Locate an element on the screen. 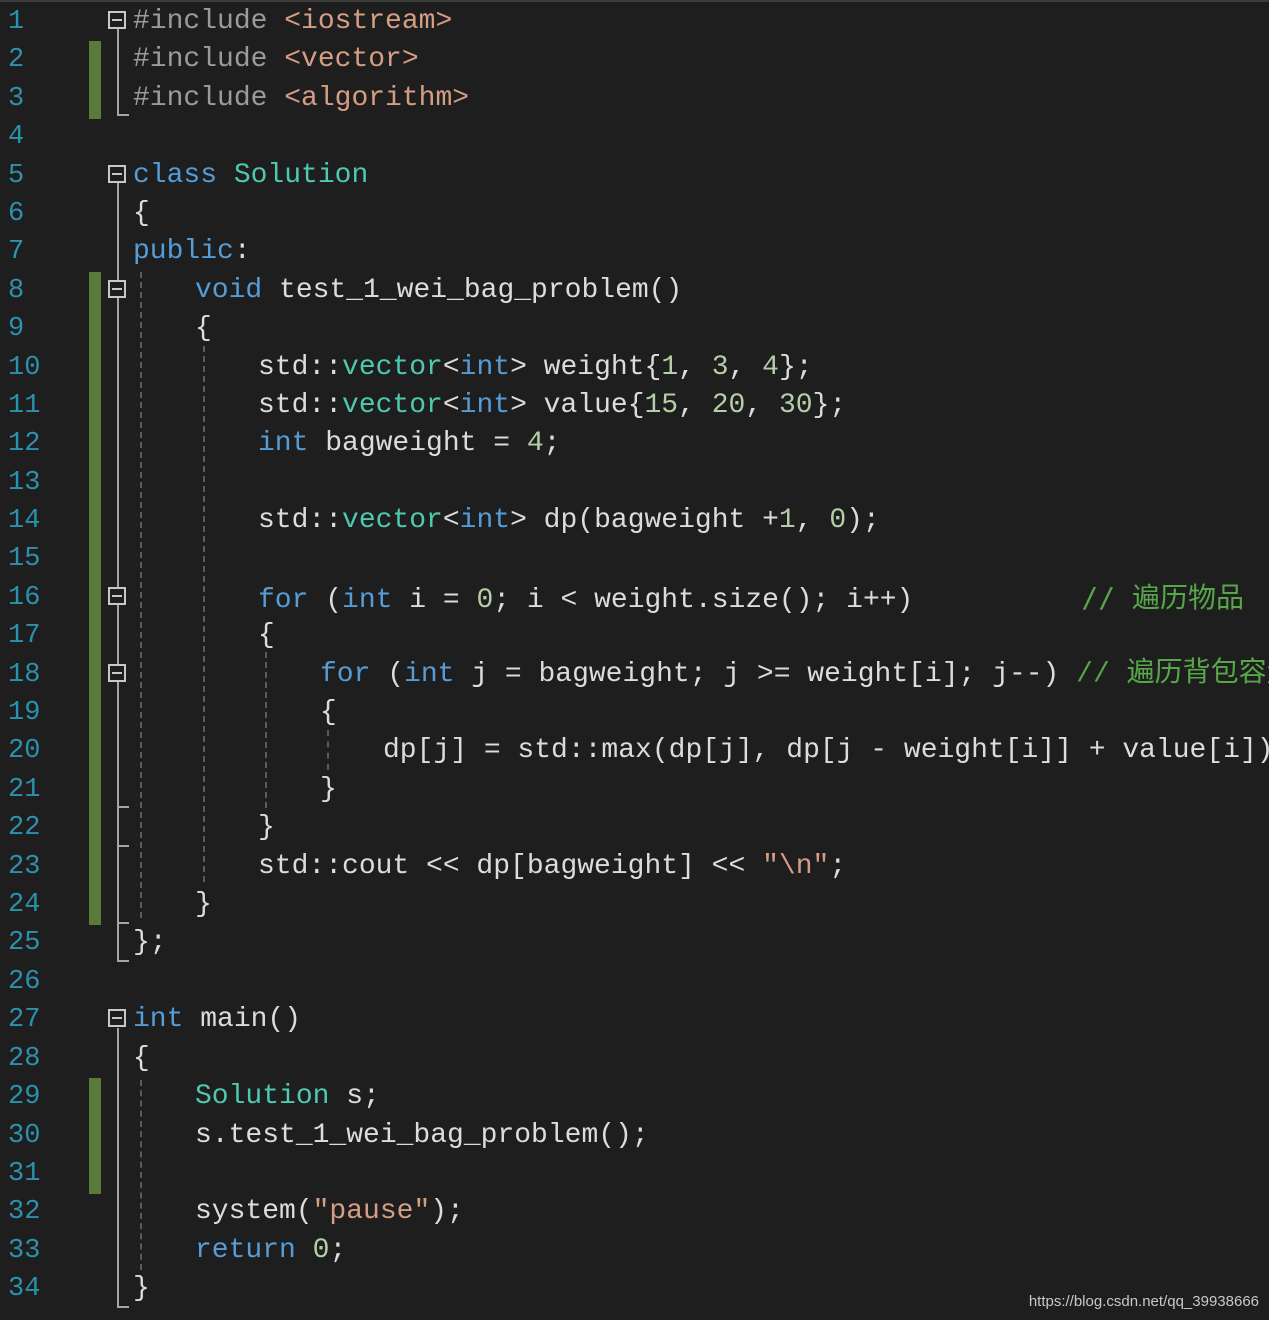 Image resolution: width=1269 pixels, height=1320 pixels. code-token: <algorithm> is located at coordinates (377, 98).